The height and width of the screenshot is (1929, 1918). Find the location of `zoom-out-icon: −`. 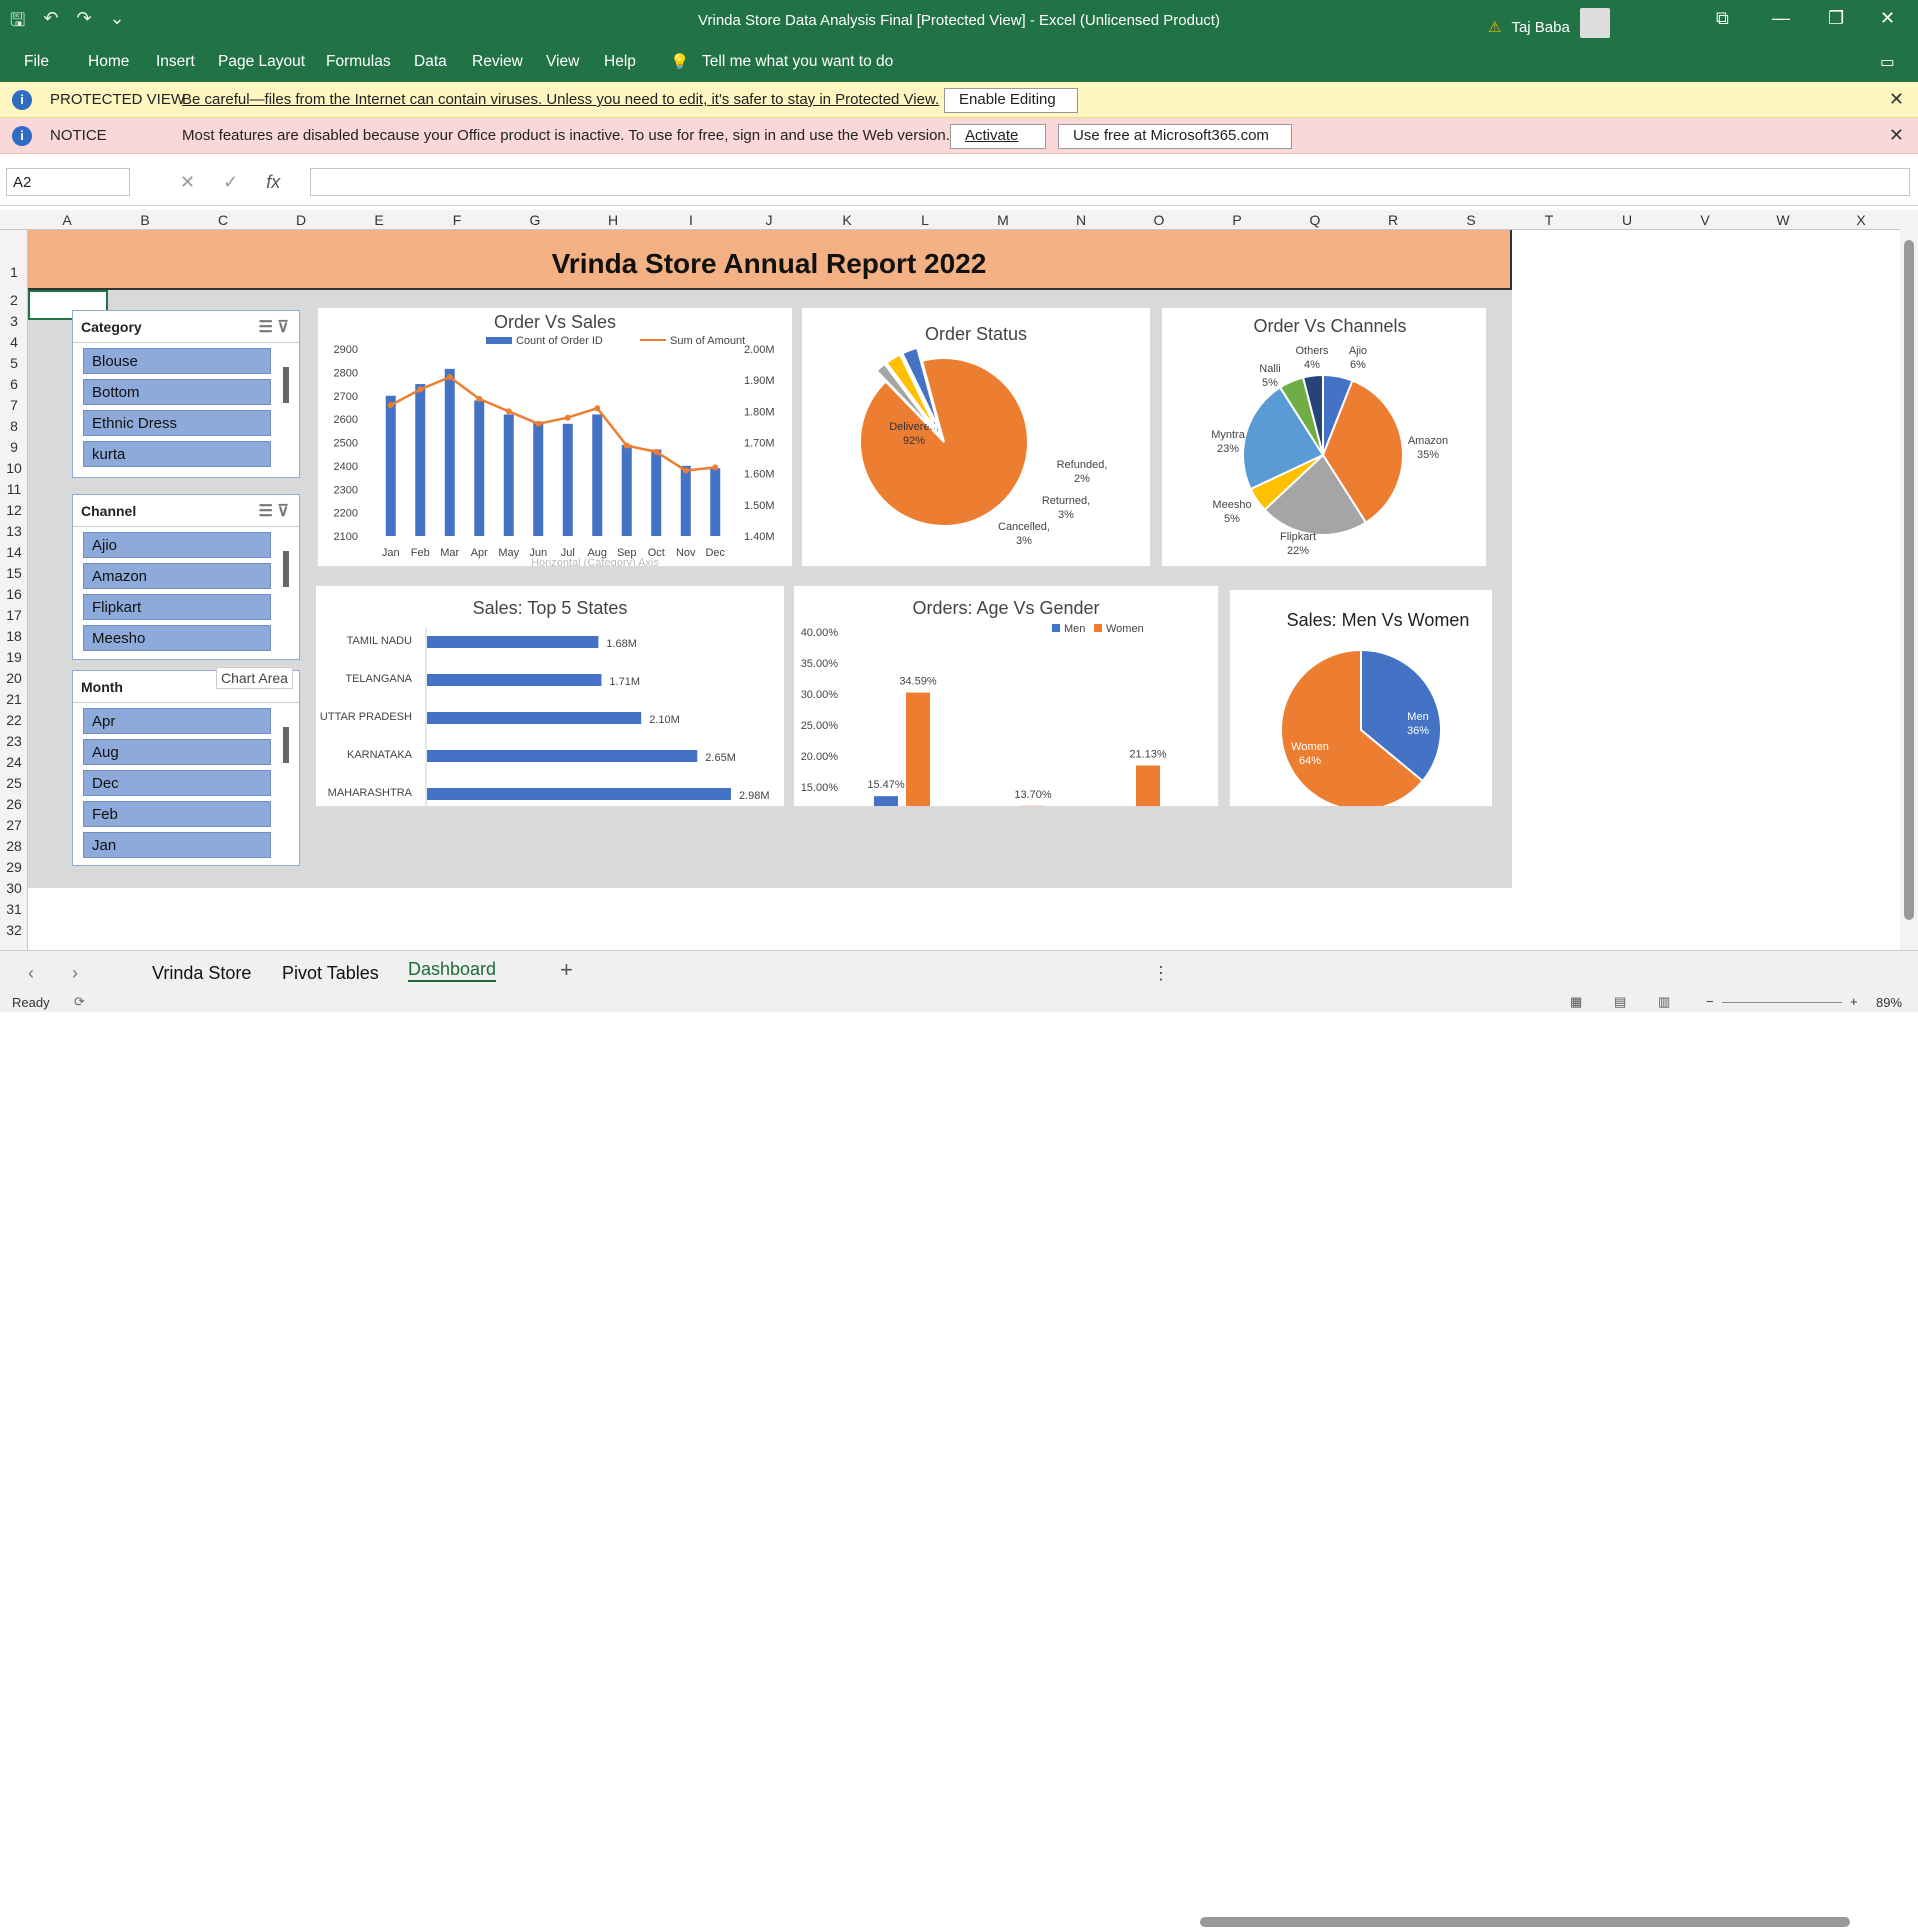

zoom-out-icon: − is located at coordinates (1710, 1001).